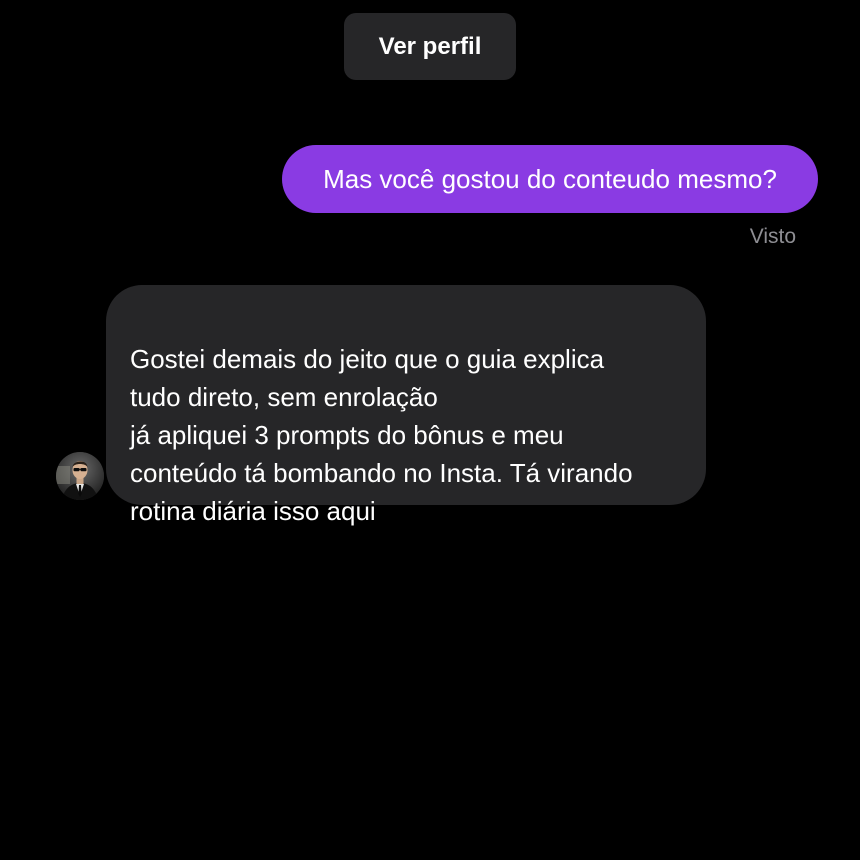  I want to click on view-profile-button: Ver perfil, so click(430, 46).